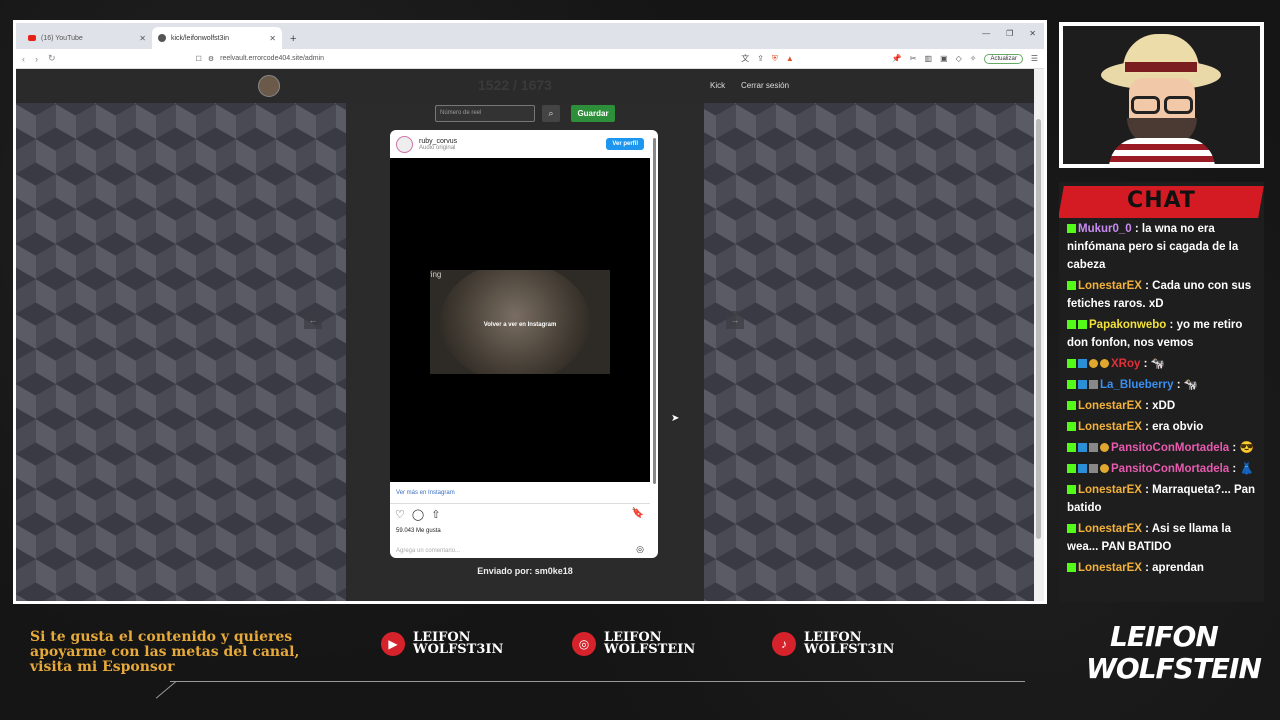 The image size is (1280, 720). Describe the element at coordinates (525, 571) in the screenshot. I see `sent-by-label: Enviado por: sm0ke18` at that location.